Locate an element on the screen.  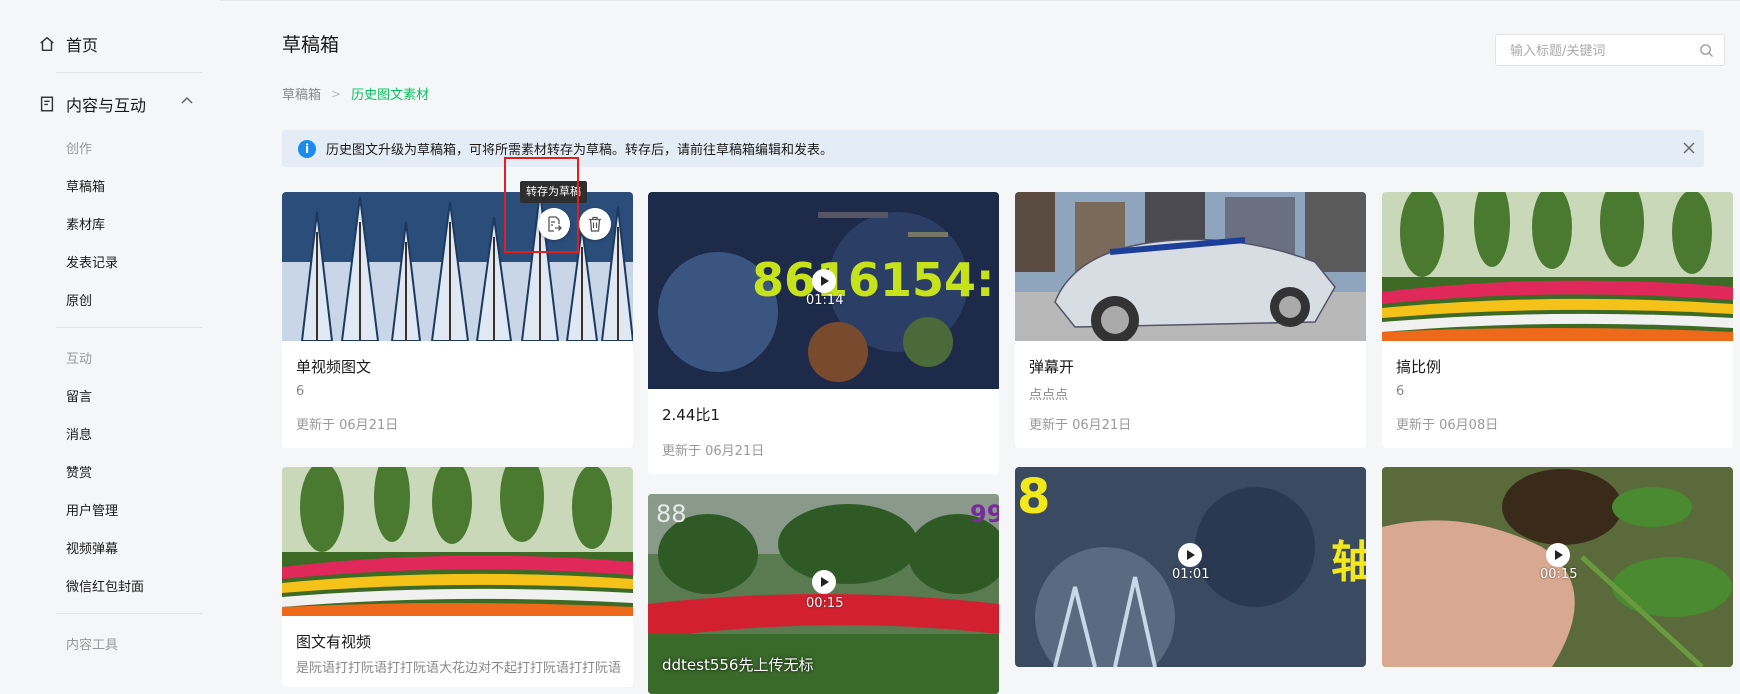
search-input is located at coordinates (1599, 51).